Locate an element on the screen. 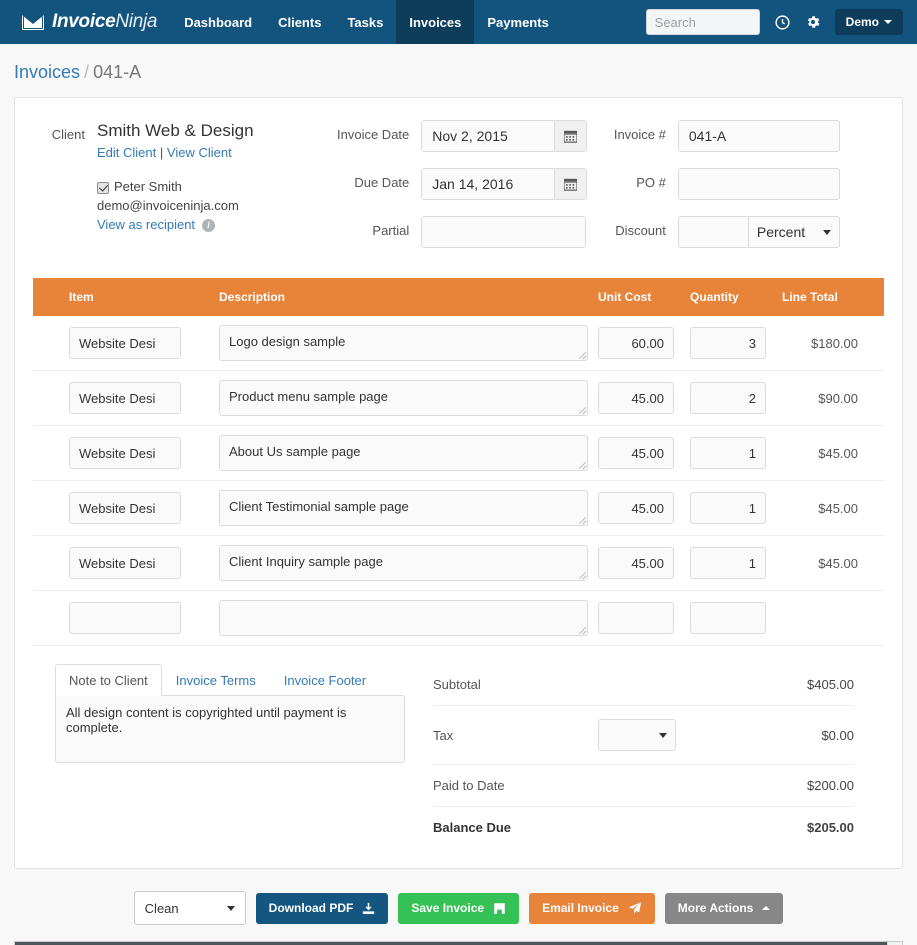  nav-link-clients: Clients is located at coordinates (299, 22).